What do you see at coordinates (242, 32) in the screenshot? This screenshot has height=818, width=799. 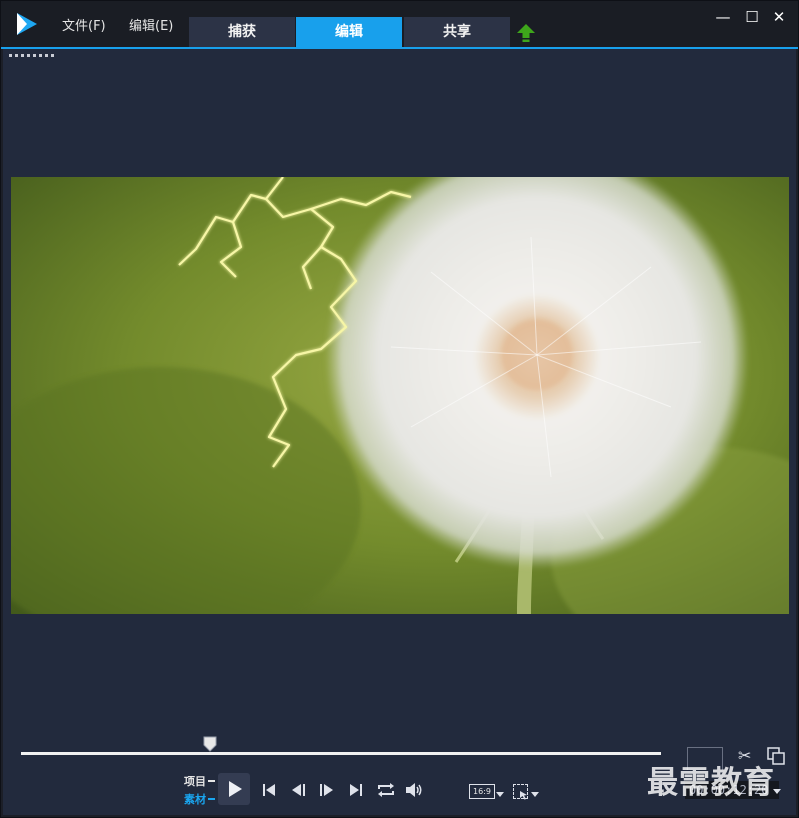 I see `tab-capture: 捕获` at bounding box center [242, 32].